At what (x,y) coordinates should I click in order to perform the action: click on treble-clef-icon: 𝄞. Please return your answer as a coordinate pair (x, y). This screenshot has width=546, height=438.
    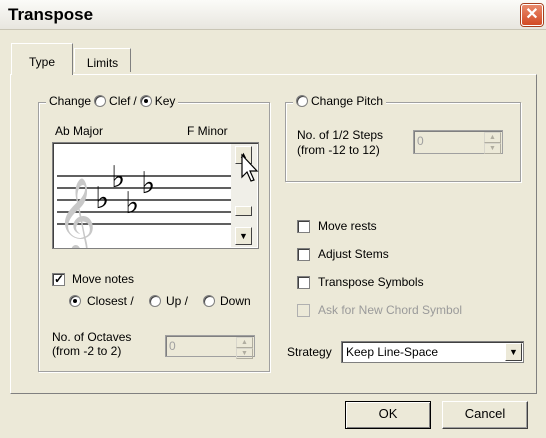
    Looking at the image, I should click on (76, 213).